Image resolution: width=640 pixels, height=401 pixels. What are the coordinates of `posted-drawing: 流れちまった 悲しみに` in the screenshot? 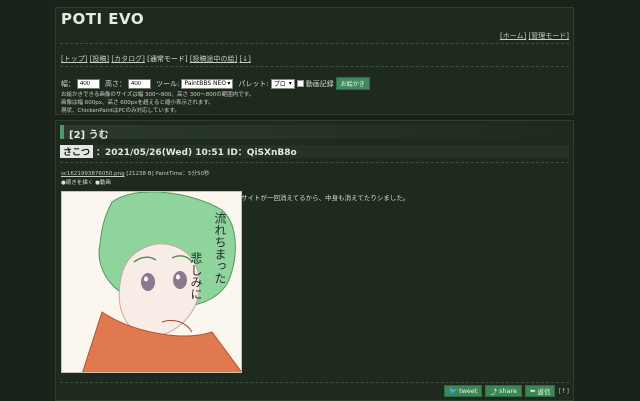 It's located at (151, 282).